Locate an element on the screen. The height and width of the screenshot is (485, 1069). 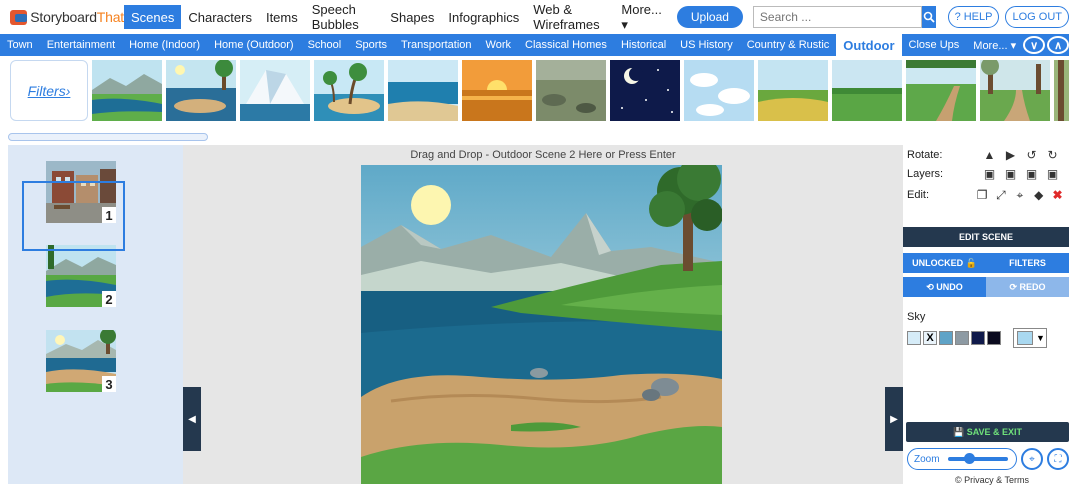
rotate-right-icon: ↻ is located at coordinates (1052, 155).